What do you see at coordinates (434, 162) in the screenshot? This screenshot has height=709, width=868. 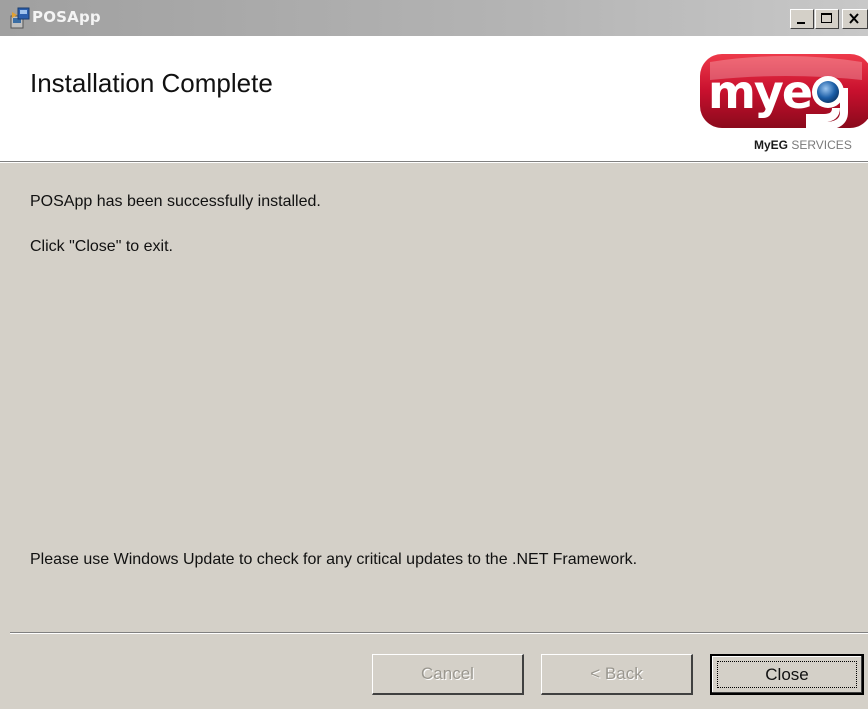 I see `header-divider-highlight` at bounding box center [434, 162].